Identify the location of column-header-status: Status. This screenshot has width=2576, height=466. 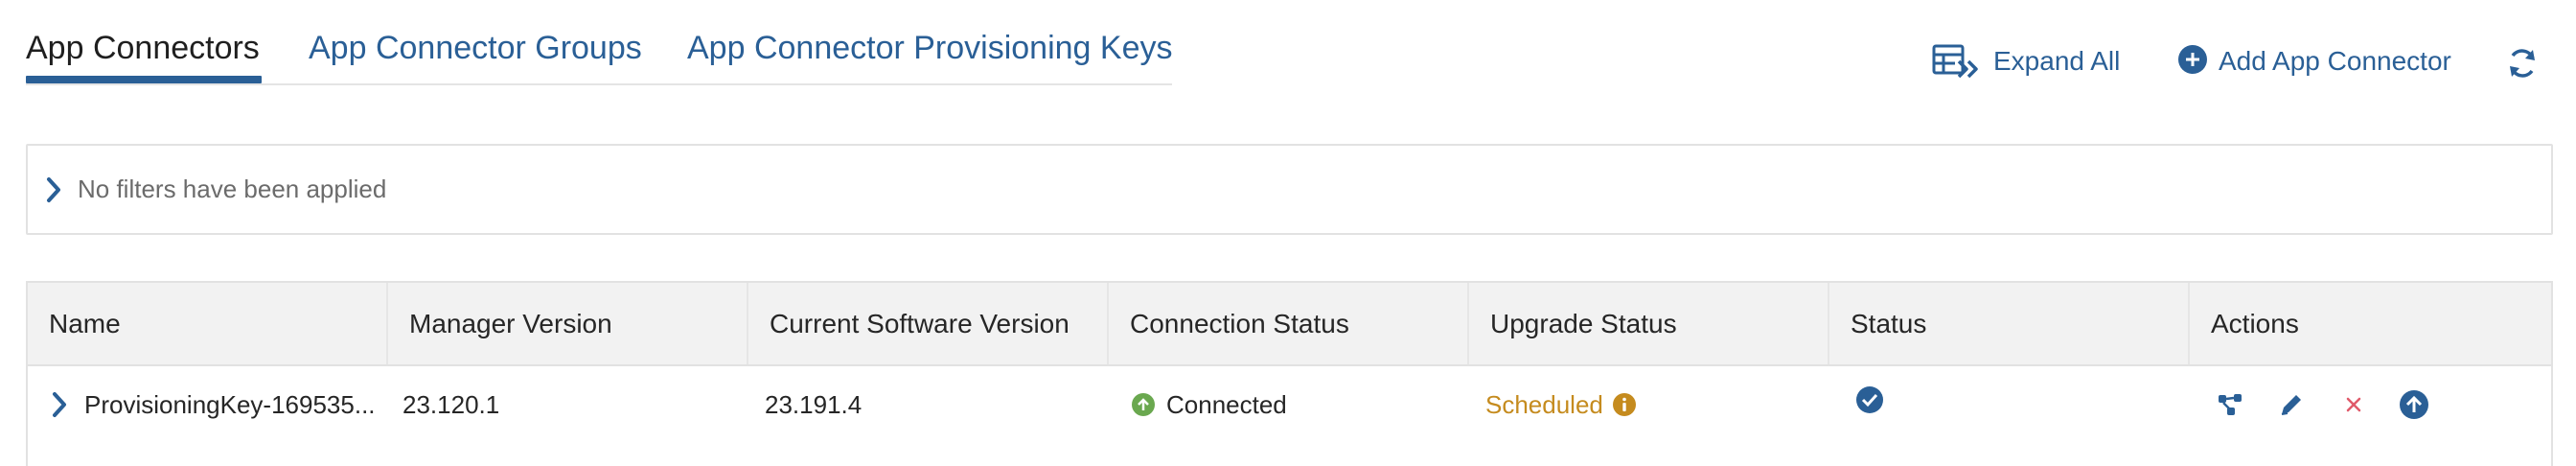
(2009, 323).